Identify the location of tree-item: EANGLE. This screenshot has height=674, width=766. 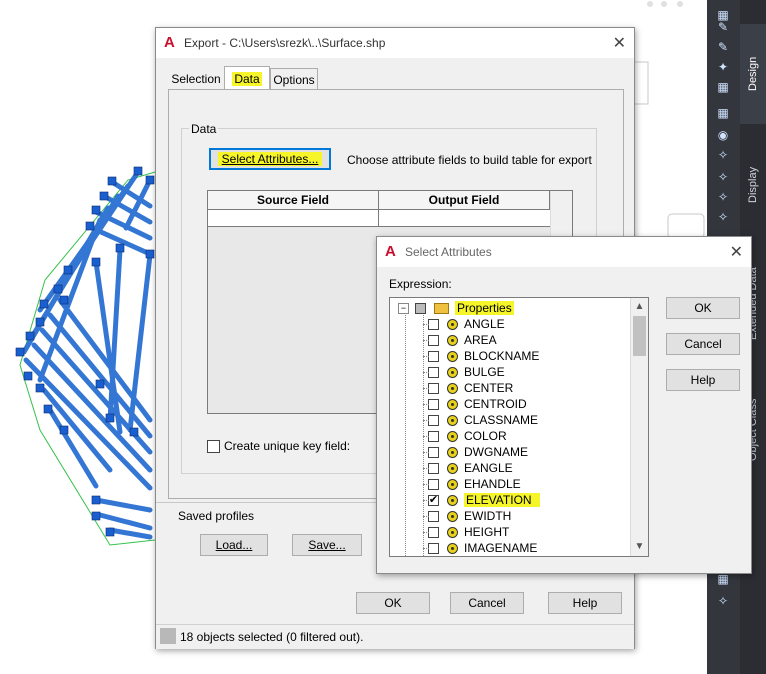
(468, 468).